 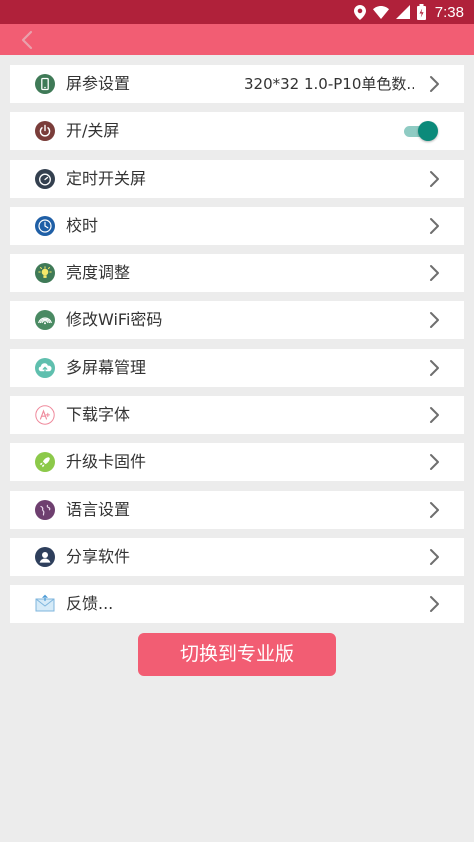 I want to click on status-bar: 7:38, so click(x=237, y=12).